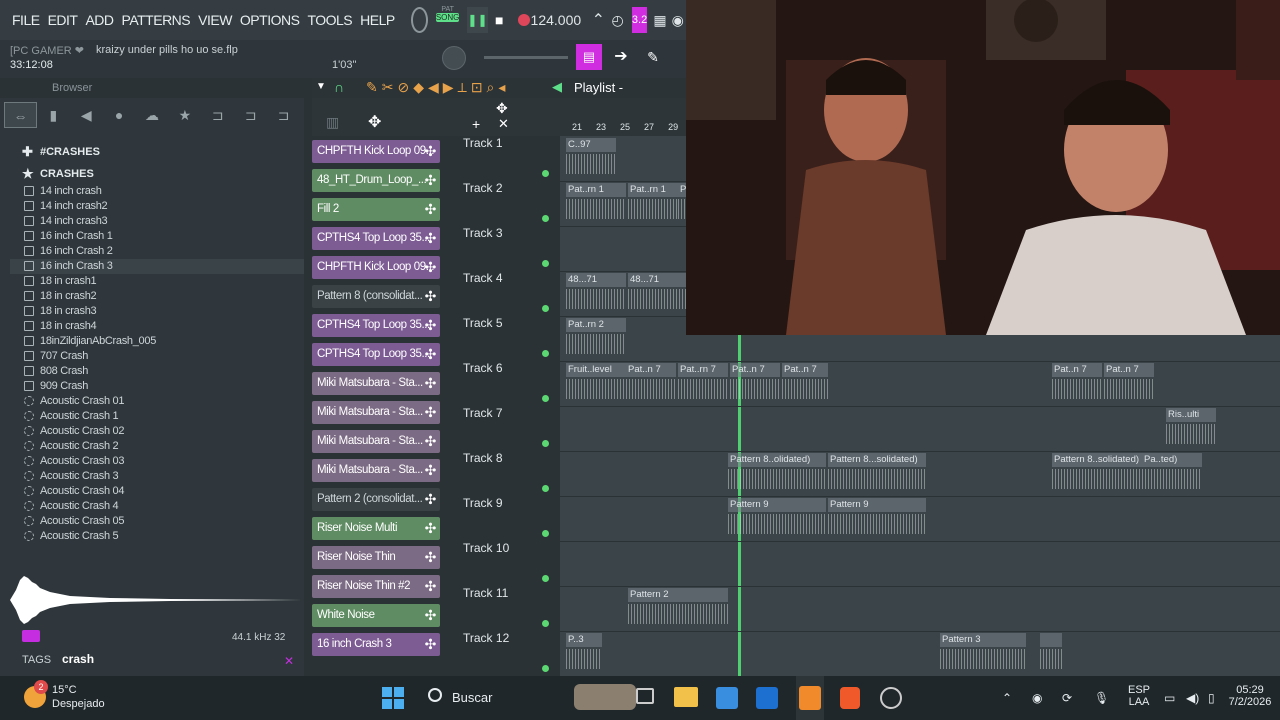 The height and width of the screenshot is (720, 1280). I want to click on playlist-clip: Pattern 3, so click(983, 640).